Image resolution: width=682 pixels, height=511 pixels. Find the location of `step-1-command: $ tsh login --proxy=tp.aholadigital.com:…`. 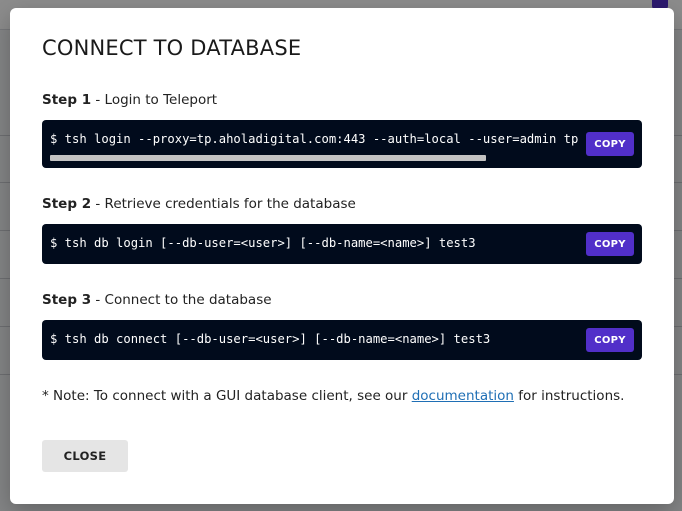

step-1-command: $ tsh login --proxy=tp.aholadigital.com:… is located at coordinates (314, 139).